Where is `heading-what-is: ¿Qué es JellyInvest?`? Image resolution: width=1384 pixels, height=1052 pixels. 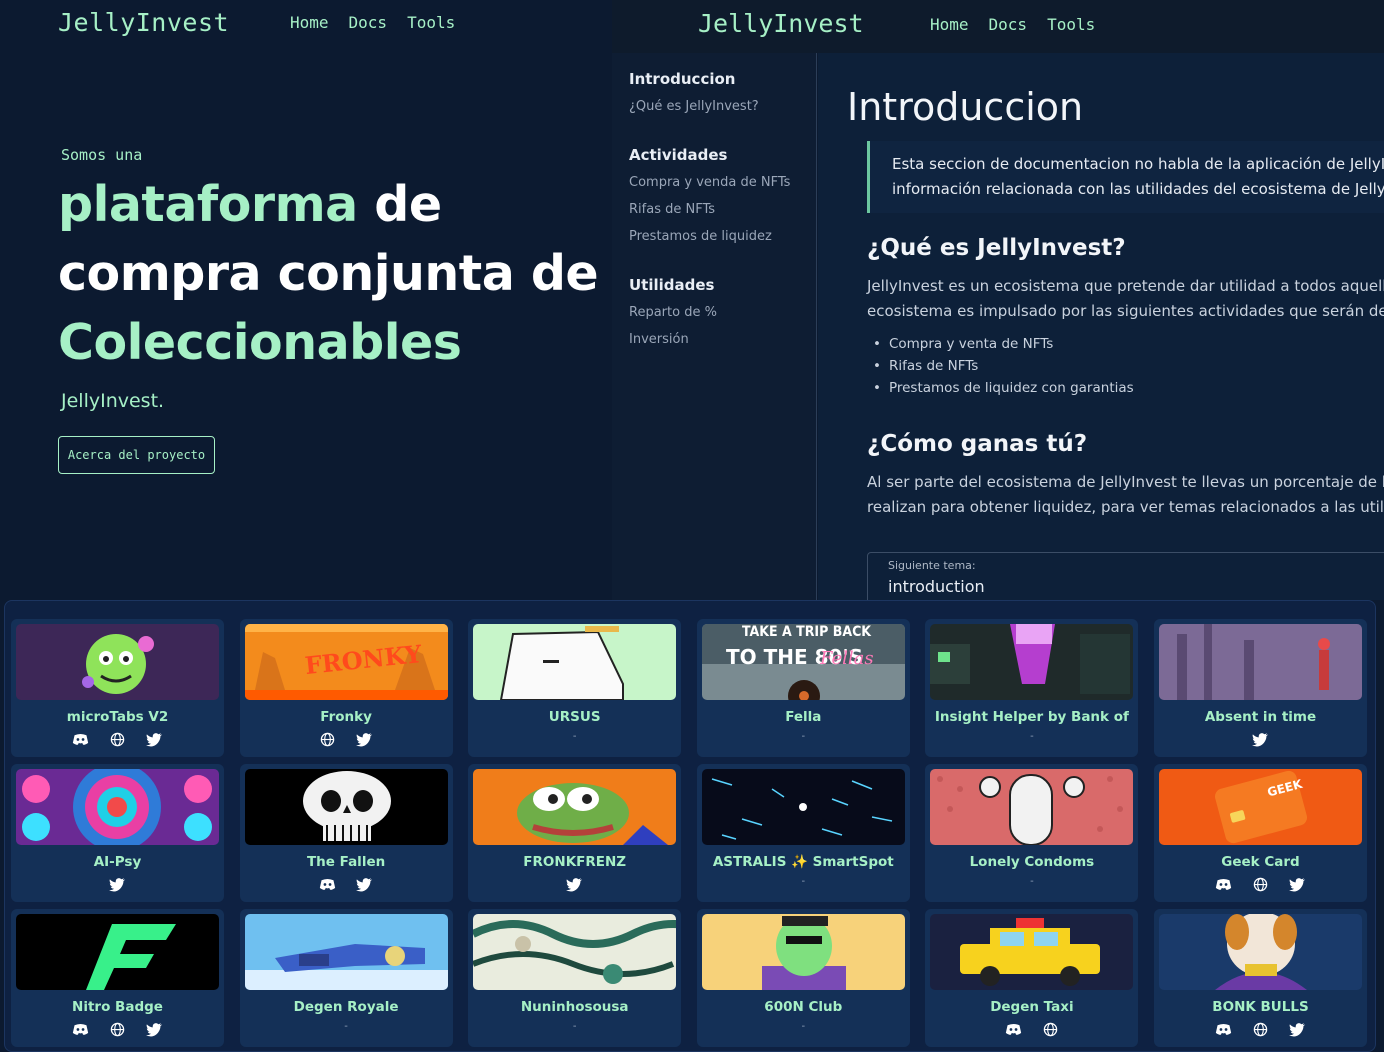 heading-what-is: ¿Qué es JellyInvest? is located at coordinates (996, 248).